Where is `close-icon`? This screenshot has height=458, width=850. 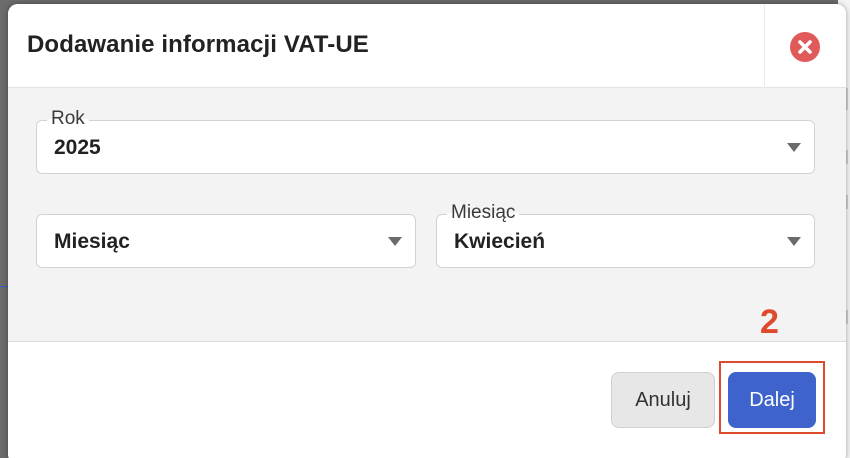 close-icon is located at coordinates (805, 47).